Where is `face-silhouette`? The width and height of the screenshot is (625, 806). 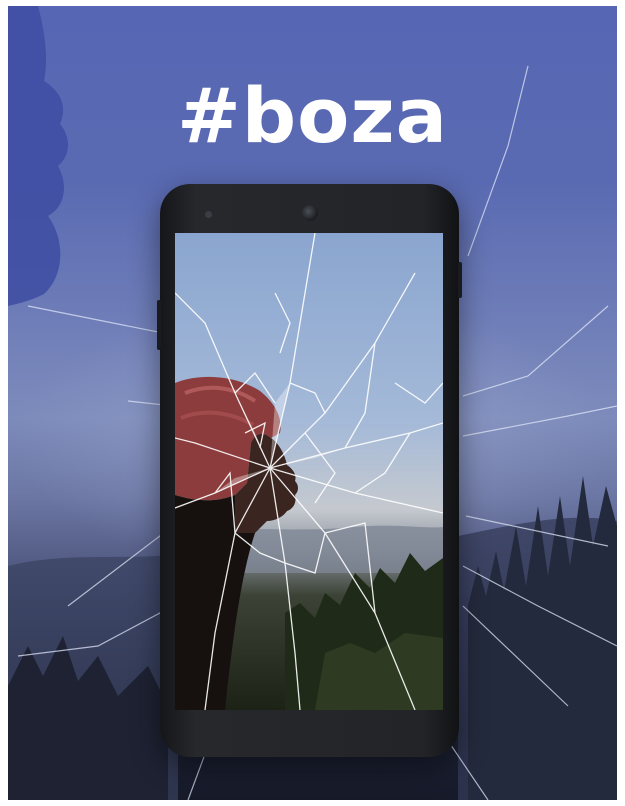
face-silhouette is located at coordinates (38, 156).